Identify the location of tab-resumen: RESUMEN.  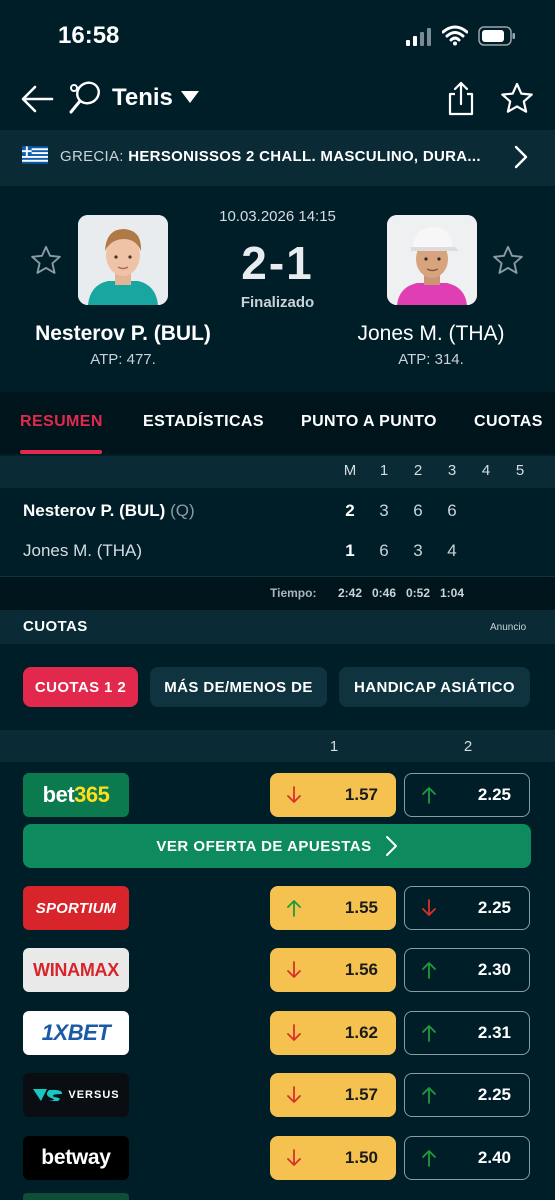
(61, 422).